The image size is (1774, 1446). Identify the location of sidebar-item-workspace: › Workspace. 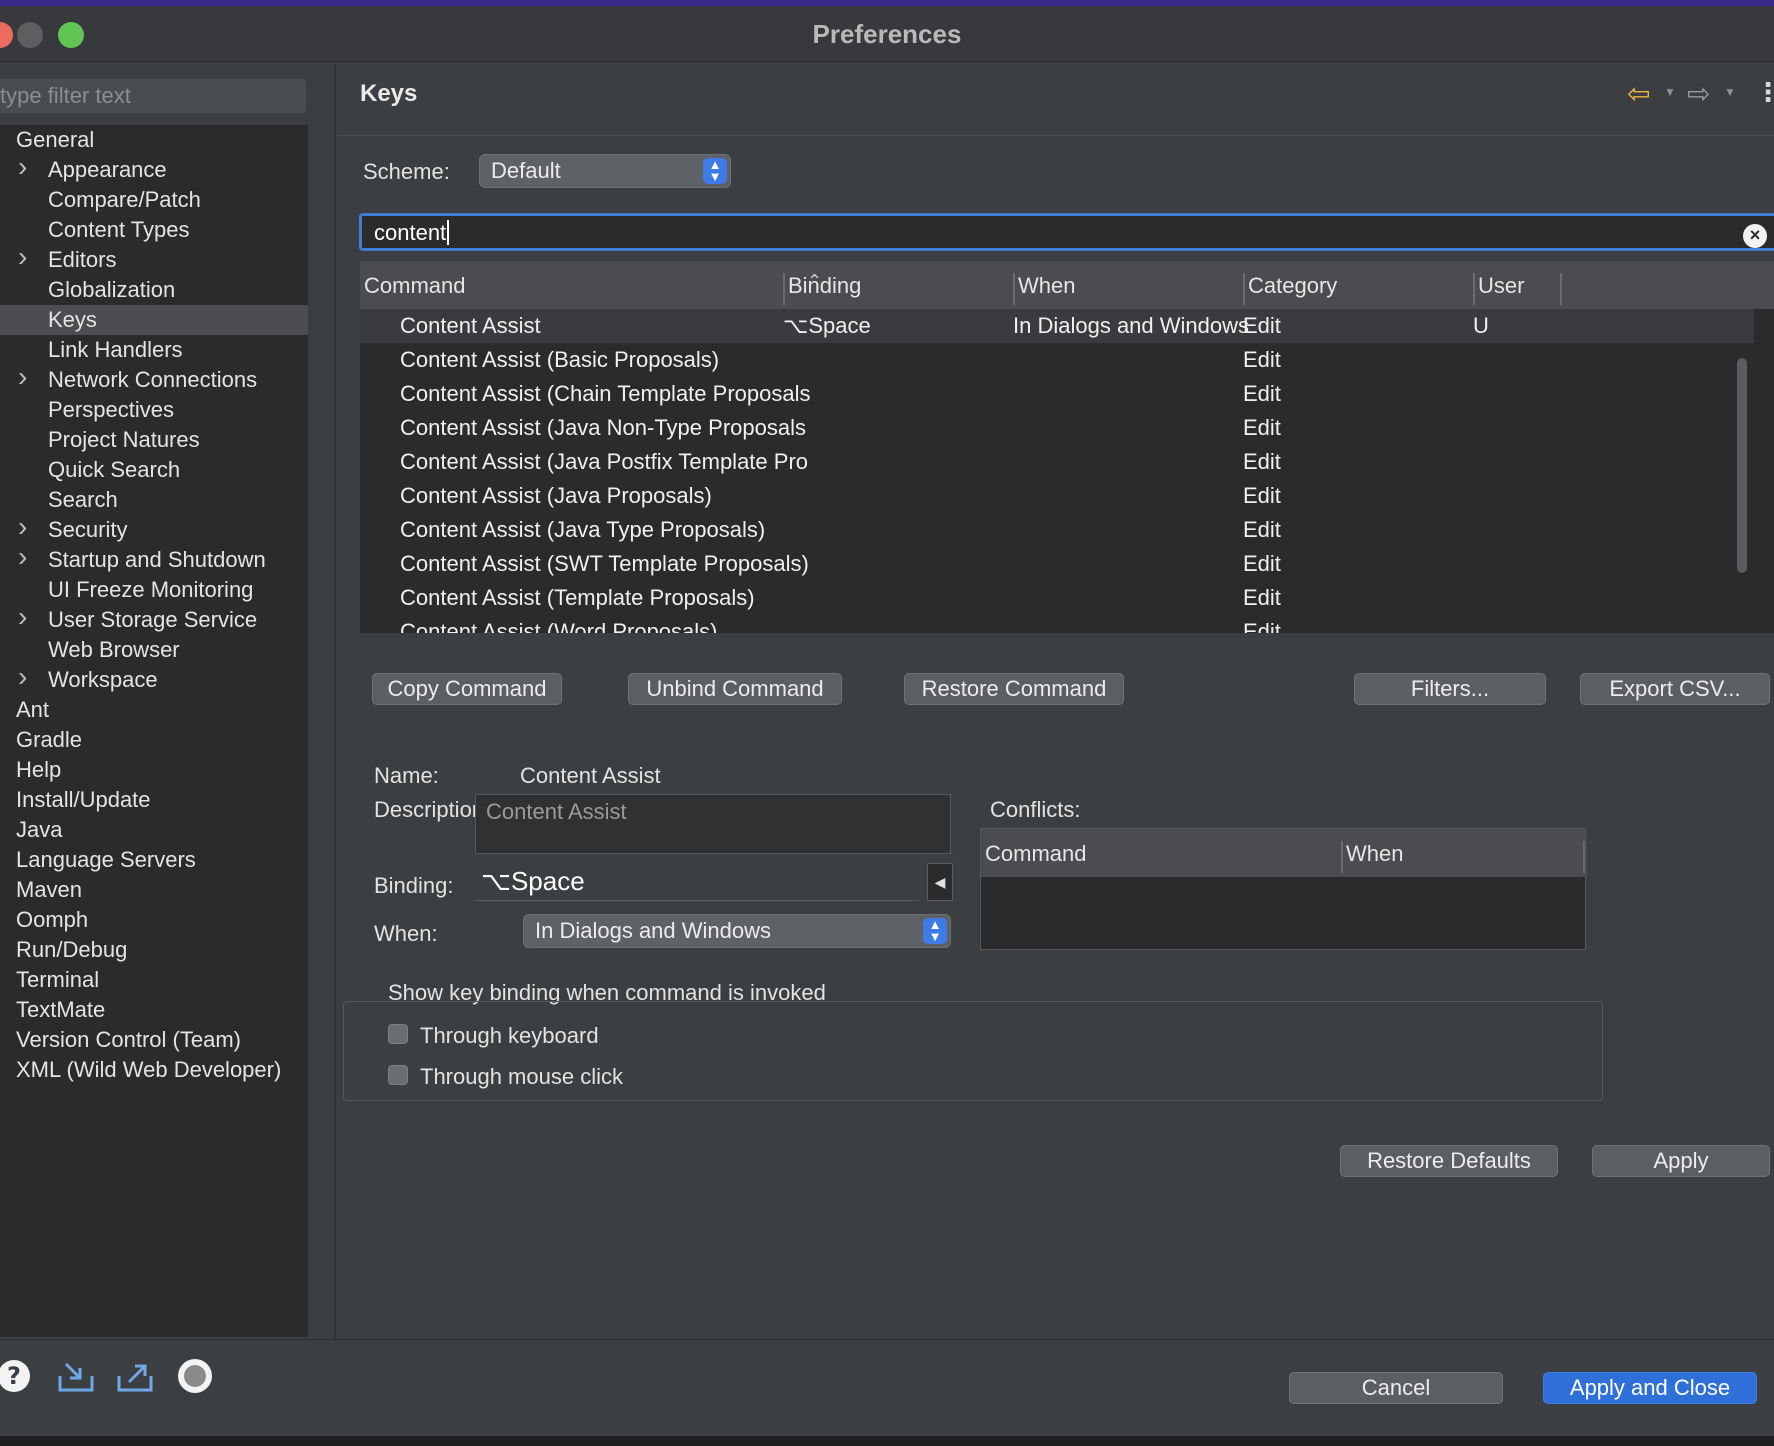
(154, 678).